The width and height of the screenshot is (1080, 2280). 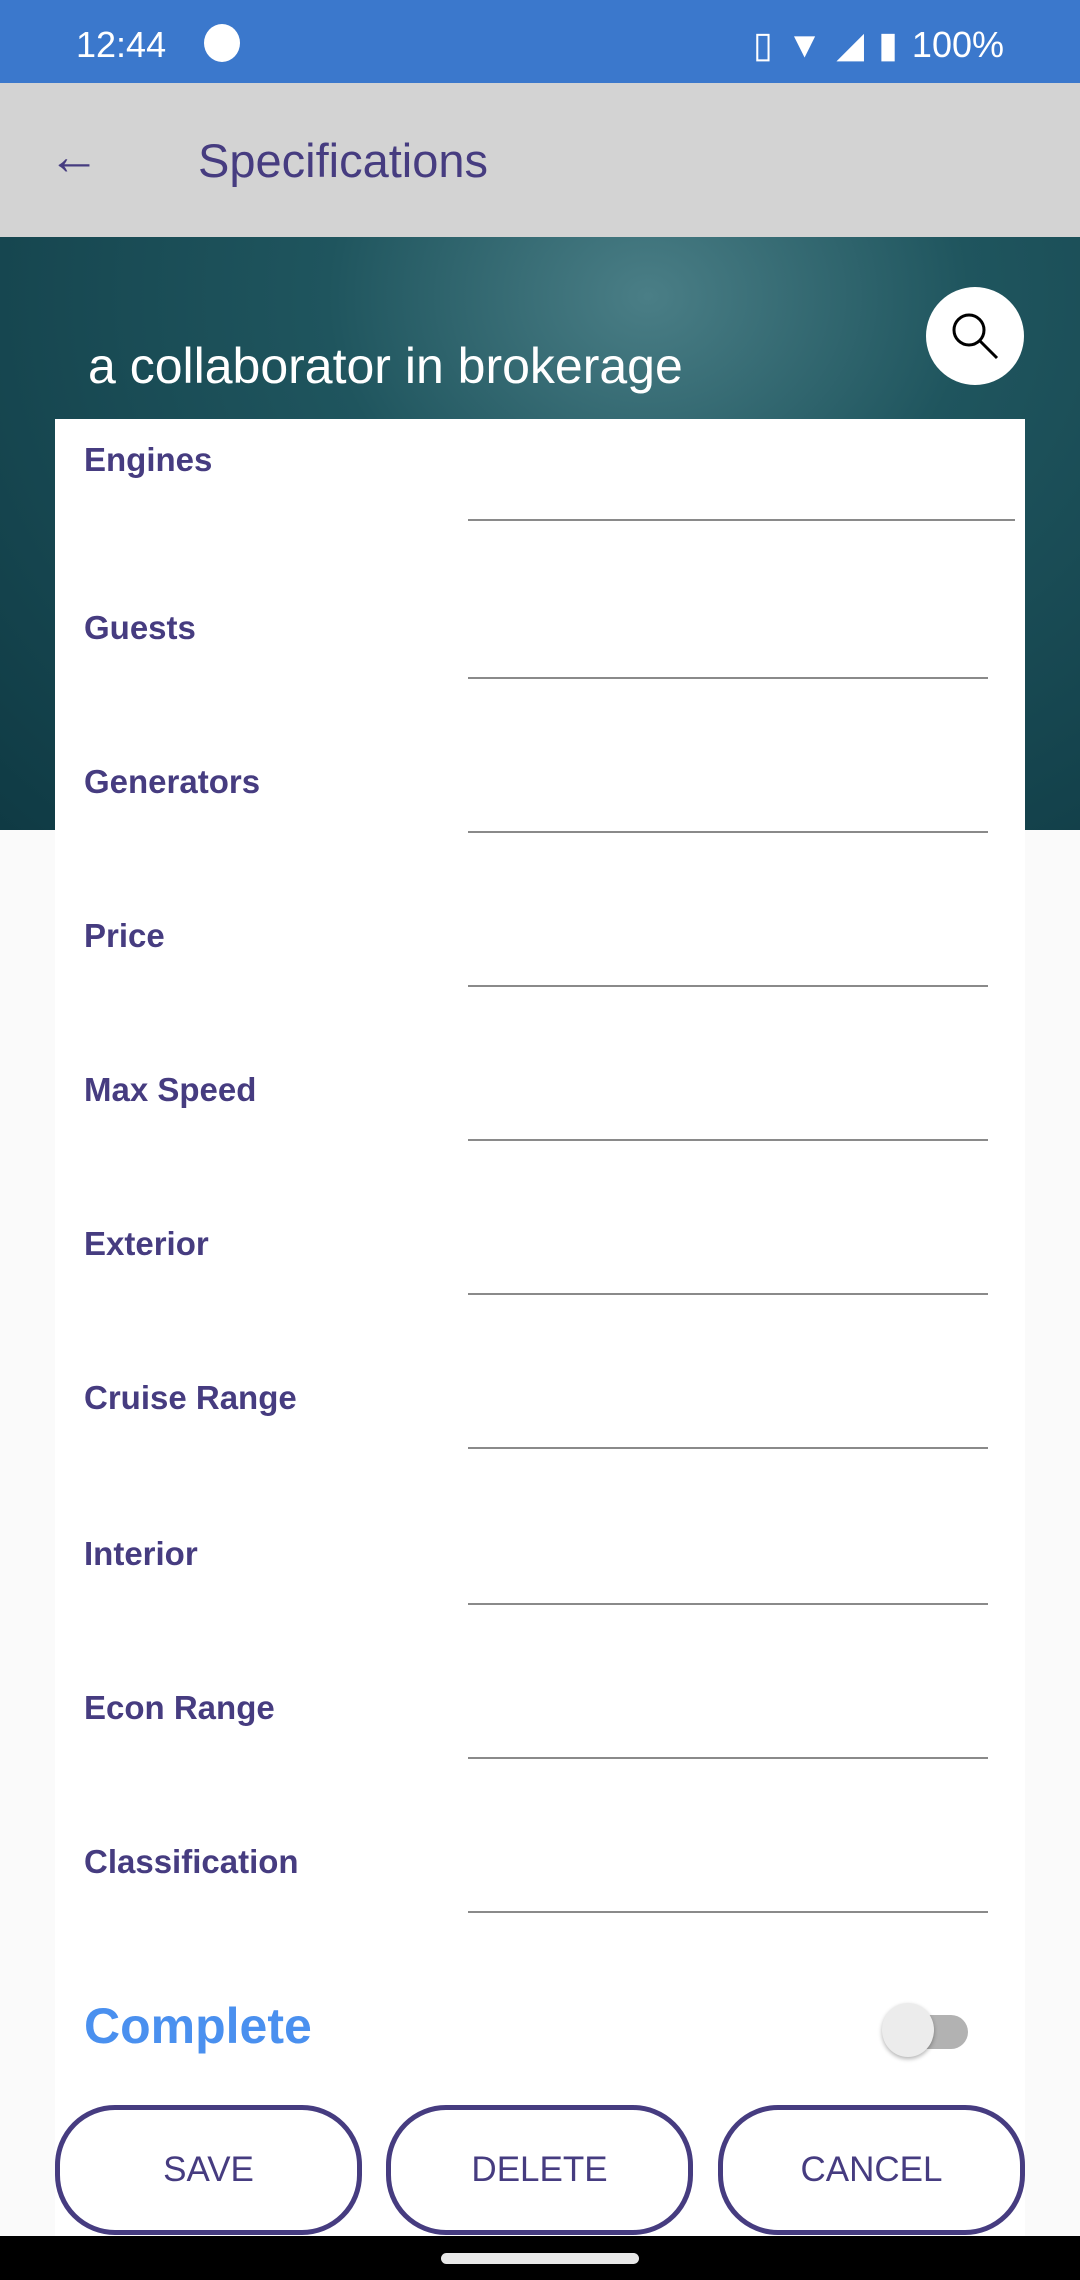 I want to click on complete-label: Complete, so click(x=198, y=2026).